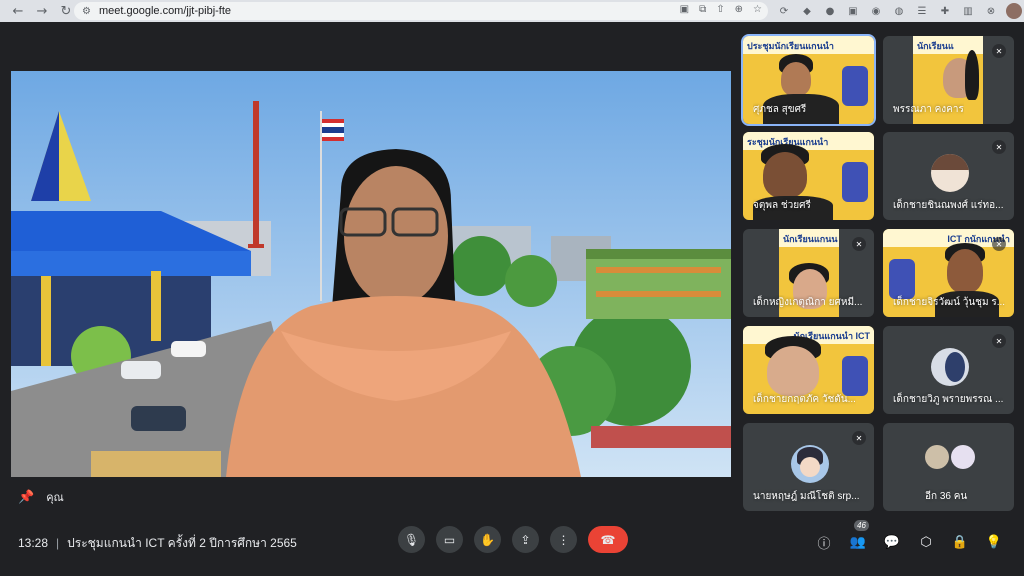 This screenshot has width=1024, height=576. I want to click on purple-extension-icon: ◉, so click(876, 11).